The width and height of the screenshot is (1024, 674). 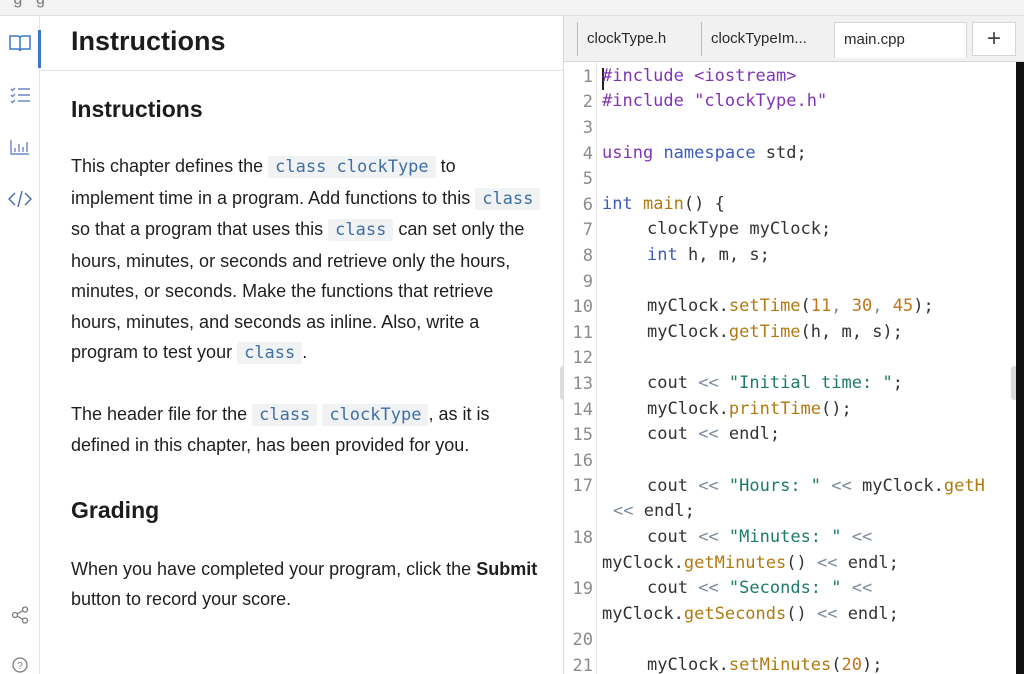 What do you see at coordinates (582, 435) in the screenshot?
I see `line-number: 15` at bounding box center [582, 435].